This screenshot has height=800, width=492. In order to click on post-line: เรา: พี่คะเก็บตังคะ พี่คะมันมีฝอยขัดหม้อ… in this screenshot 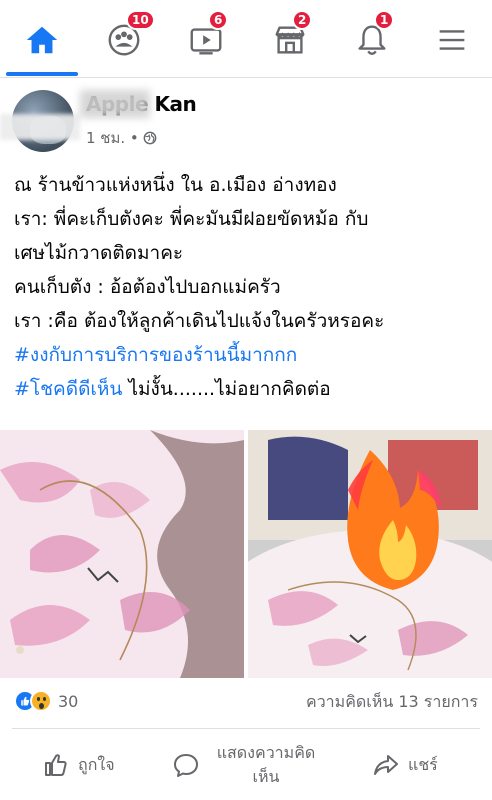, I will do `click(191, 219)`.